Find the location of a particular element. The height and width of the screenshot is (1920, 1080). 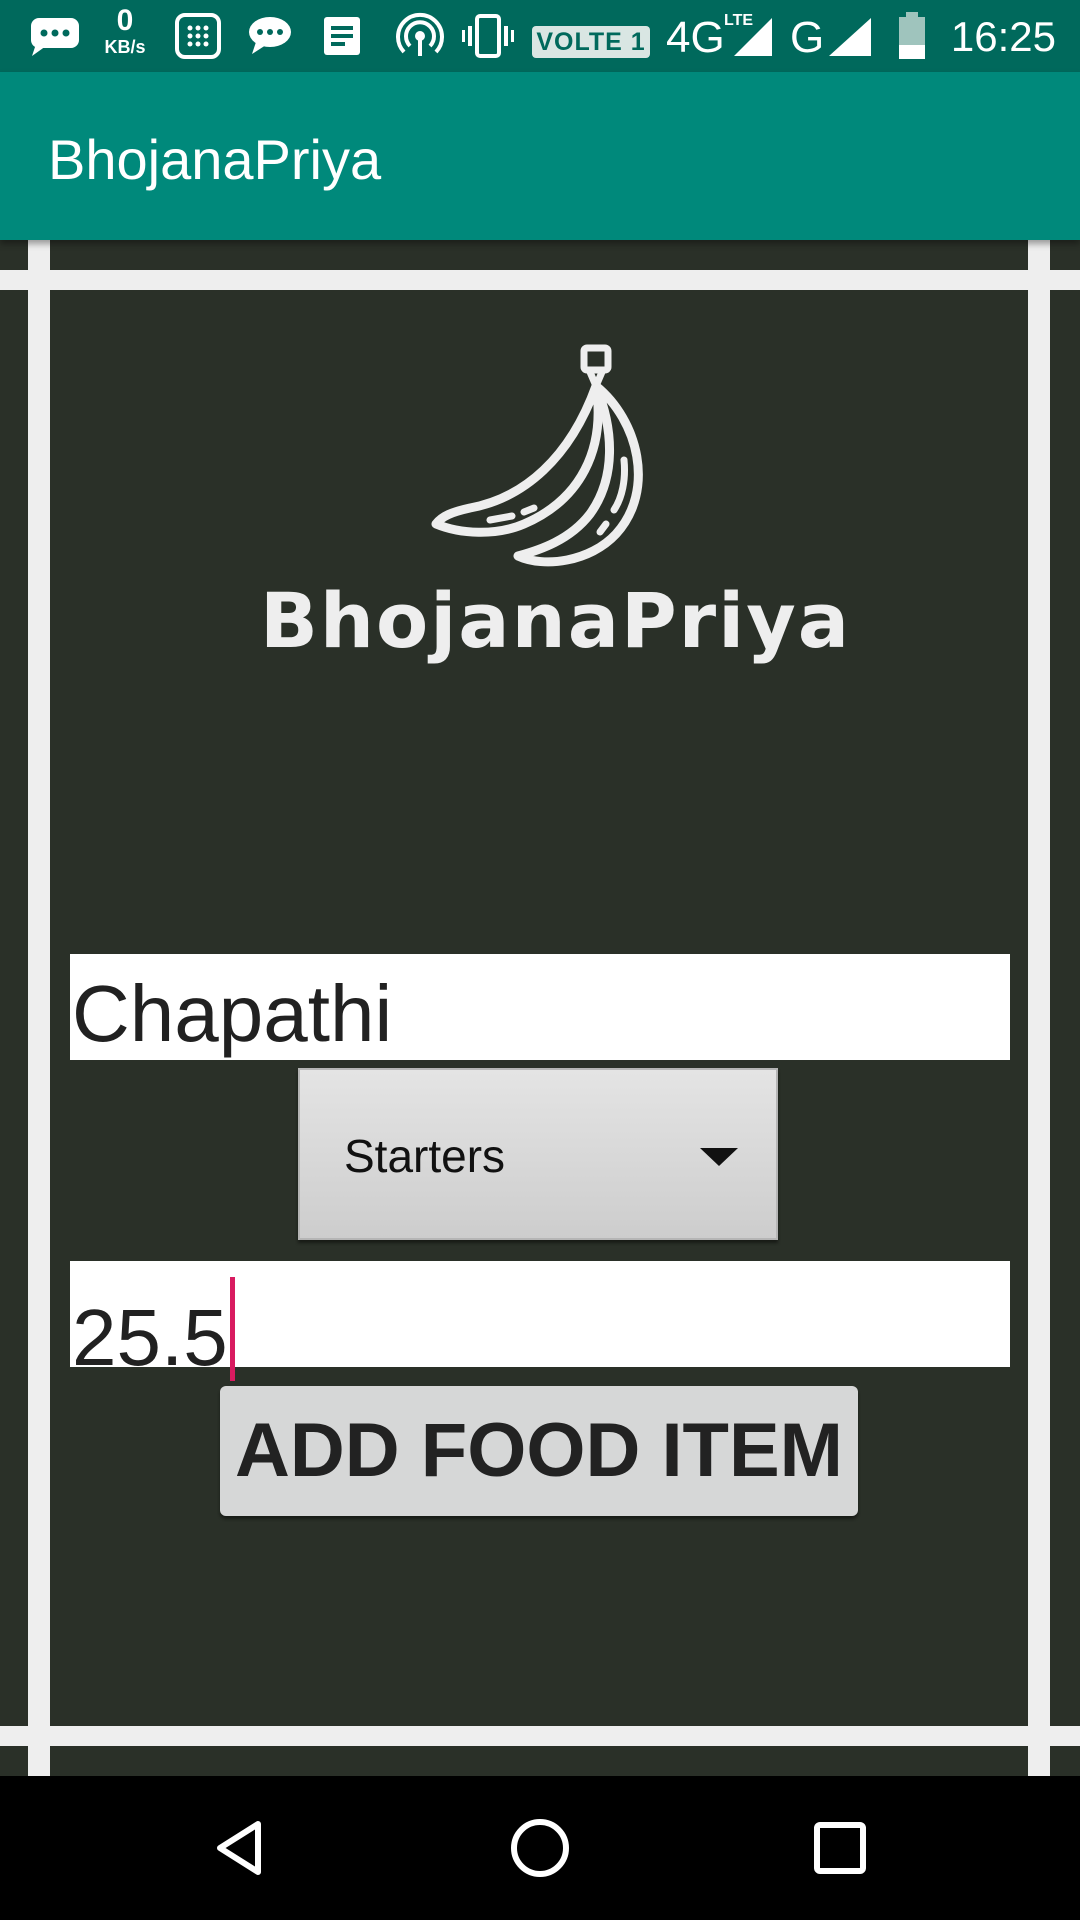

network-speed-value: 0 is located at coordinates (125, 20).